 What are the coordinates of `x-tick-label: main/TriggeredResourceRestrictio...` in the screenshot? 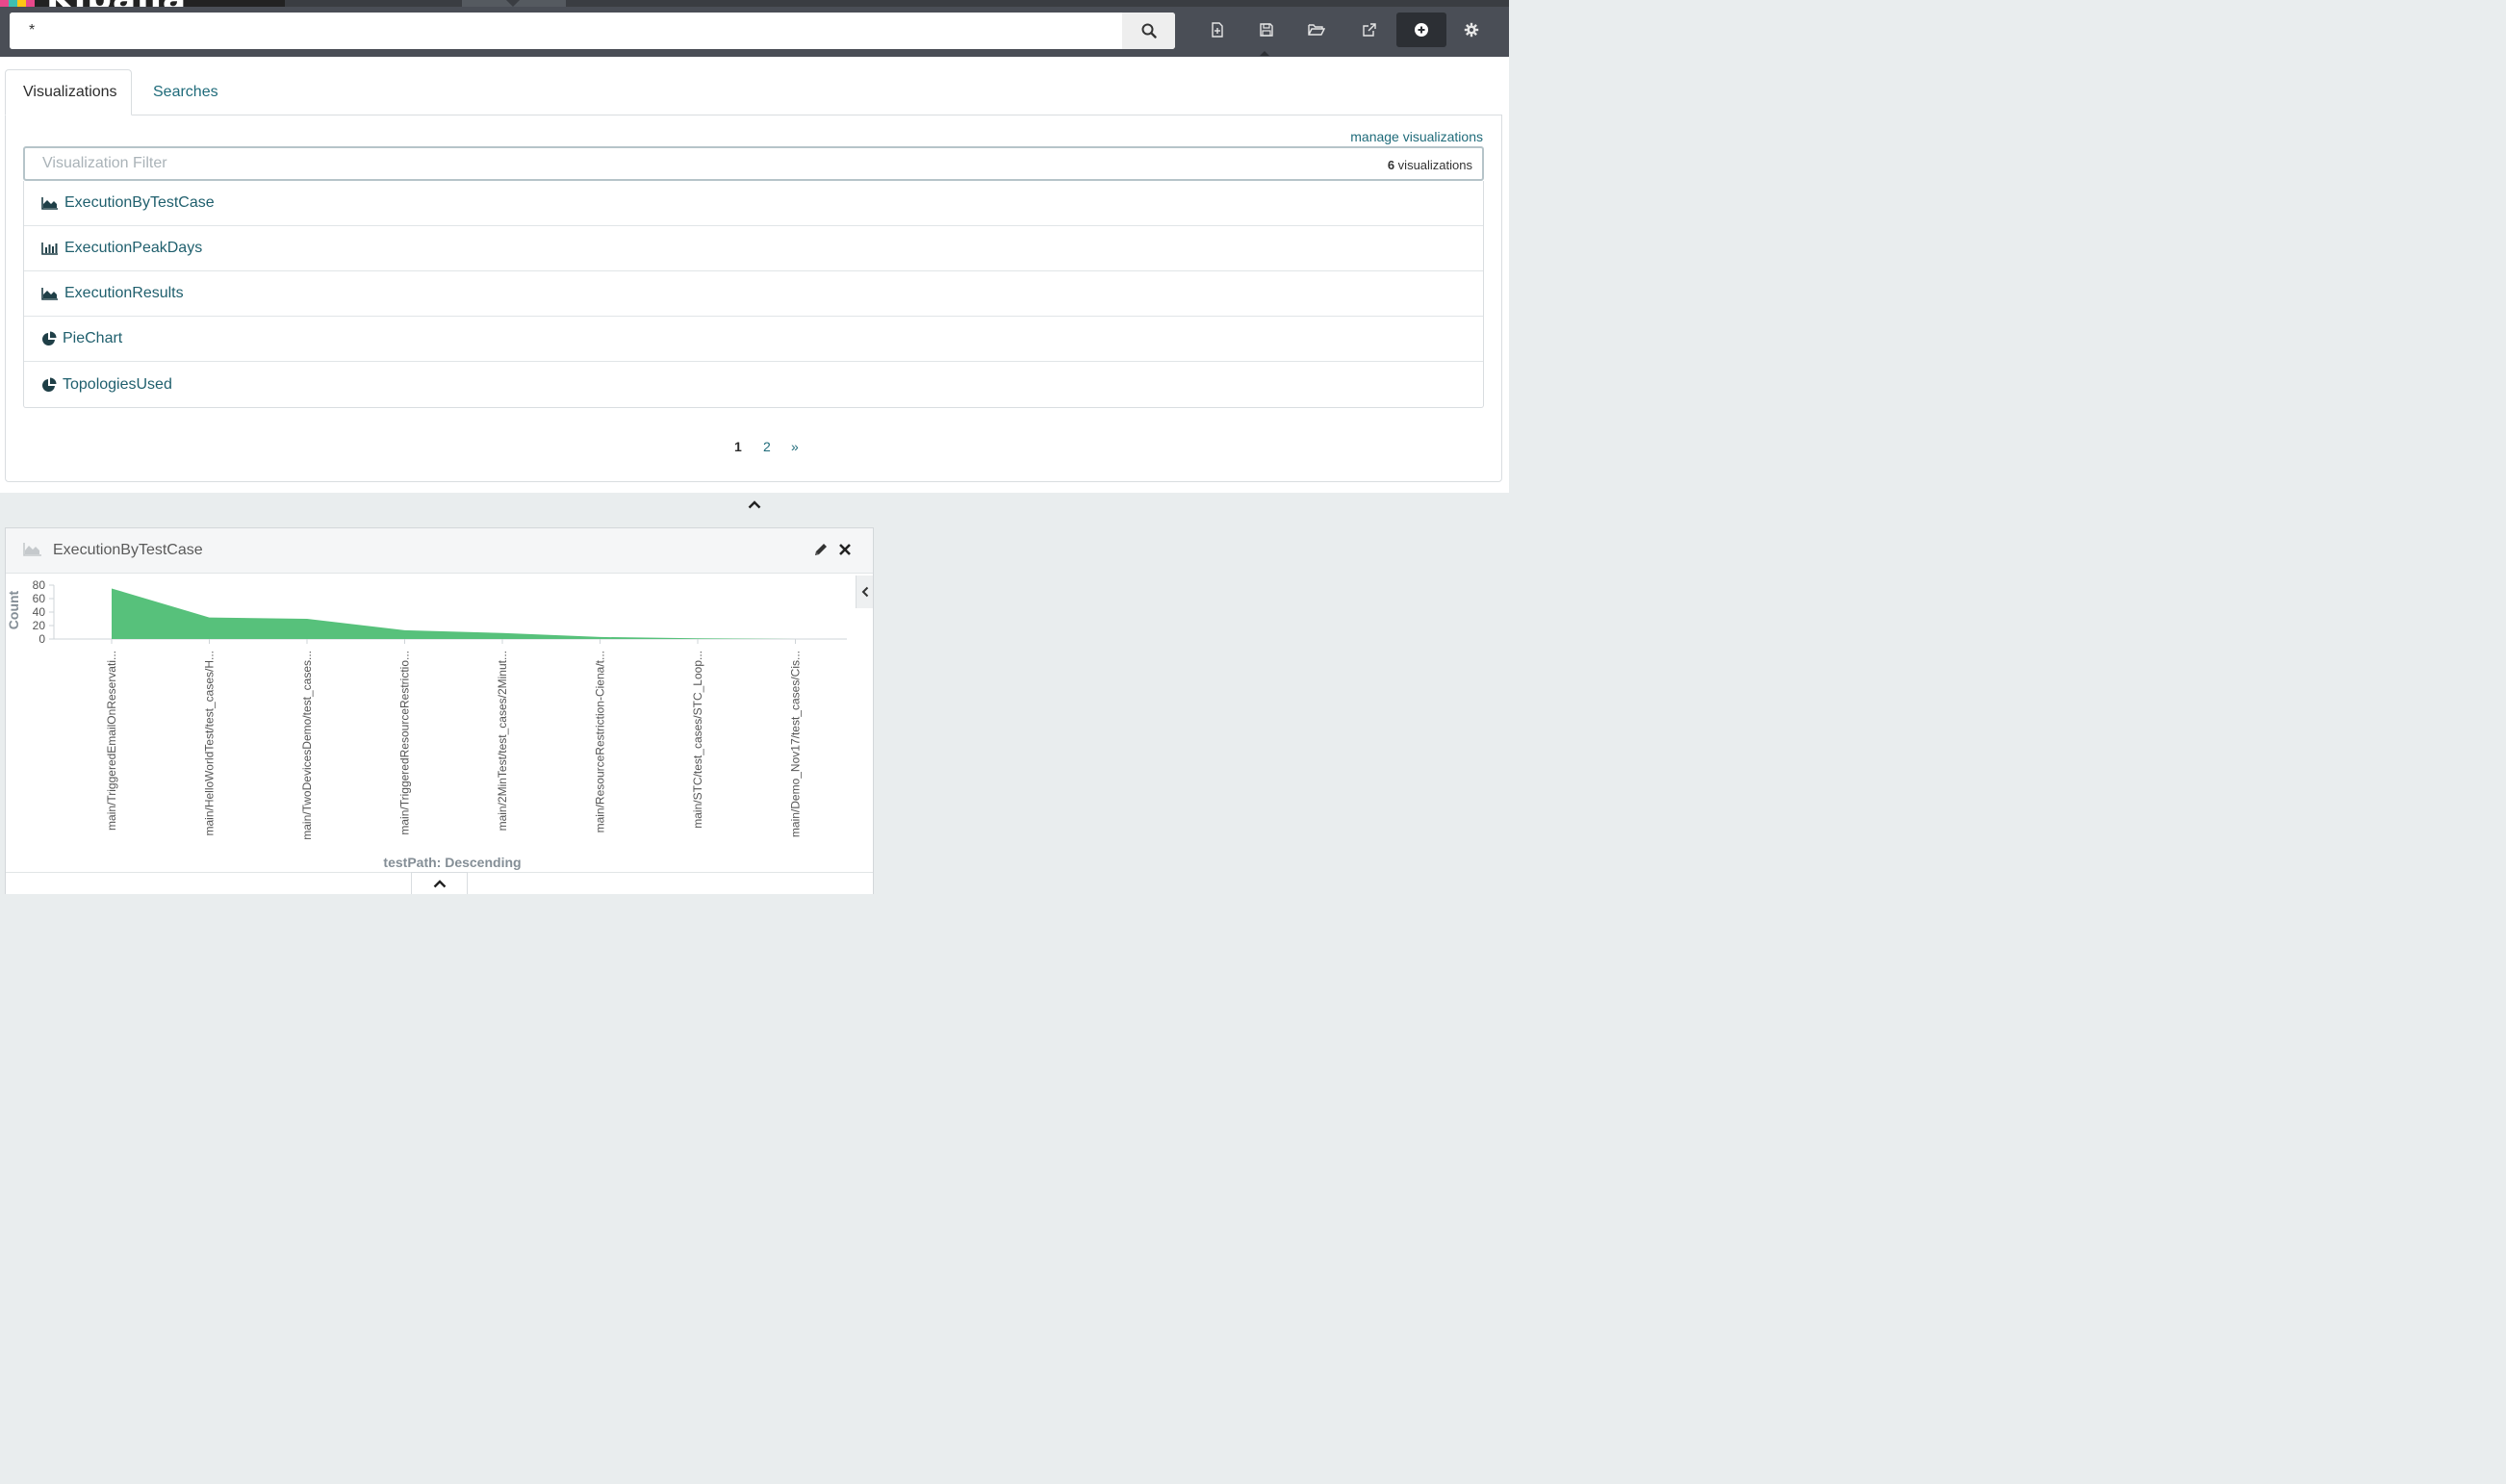 It's located at (405, 743).